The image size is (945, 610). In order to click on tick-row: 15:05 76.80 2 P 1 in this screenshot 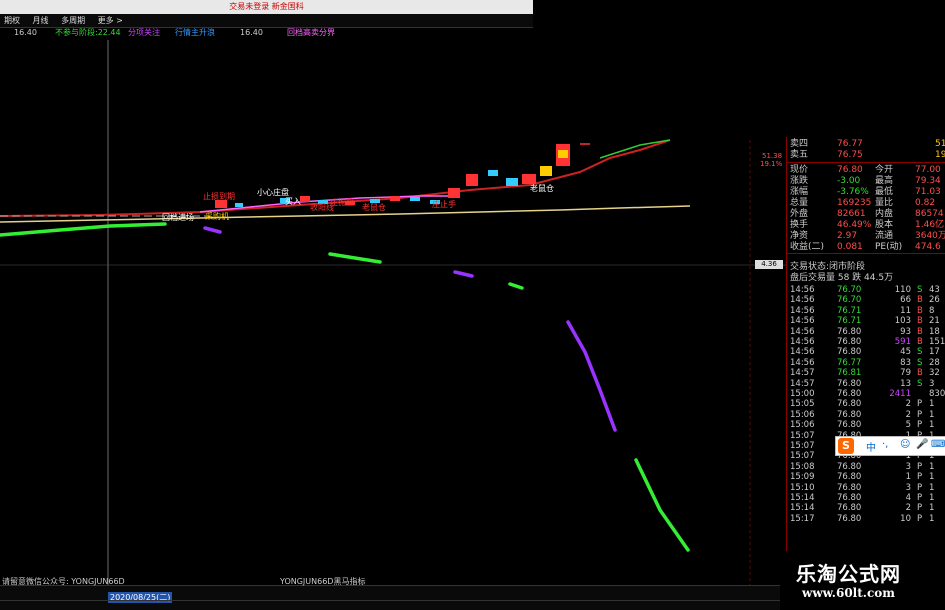, I will do `click(866, 404)`.